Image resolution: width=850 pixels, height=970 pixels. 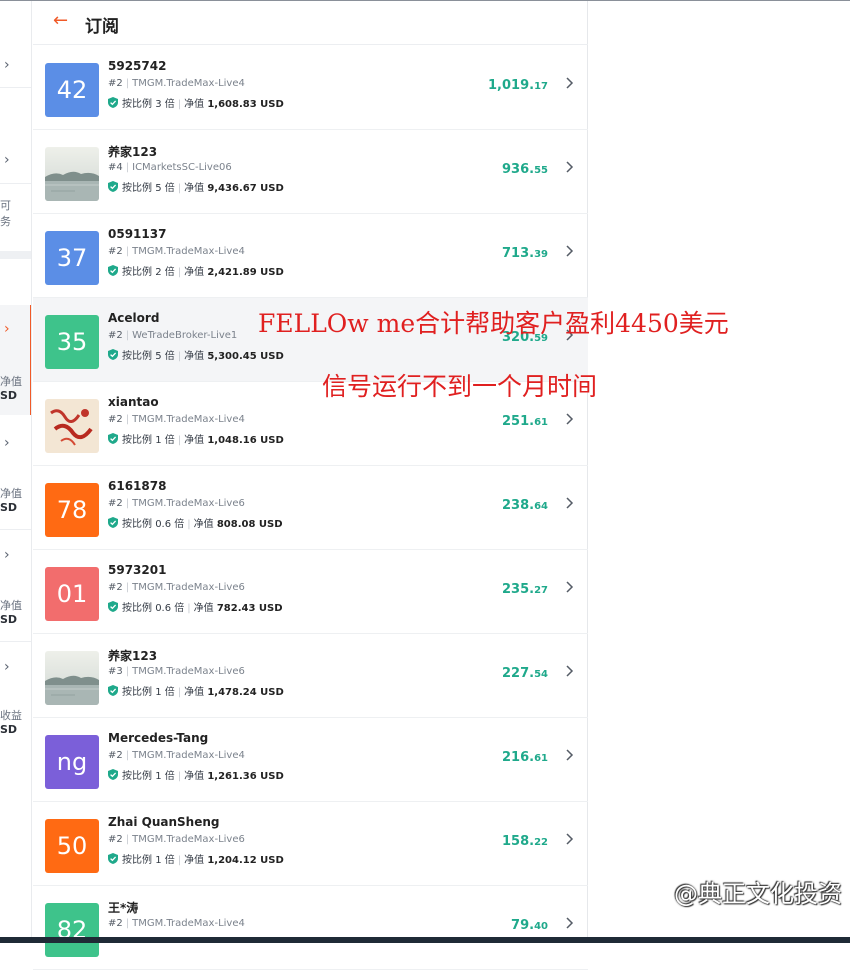 I want to click on copy-settings: 按比例 0.6 倍 | 净值 808.08 USD, so click(x=195, y=522).